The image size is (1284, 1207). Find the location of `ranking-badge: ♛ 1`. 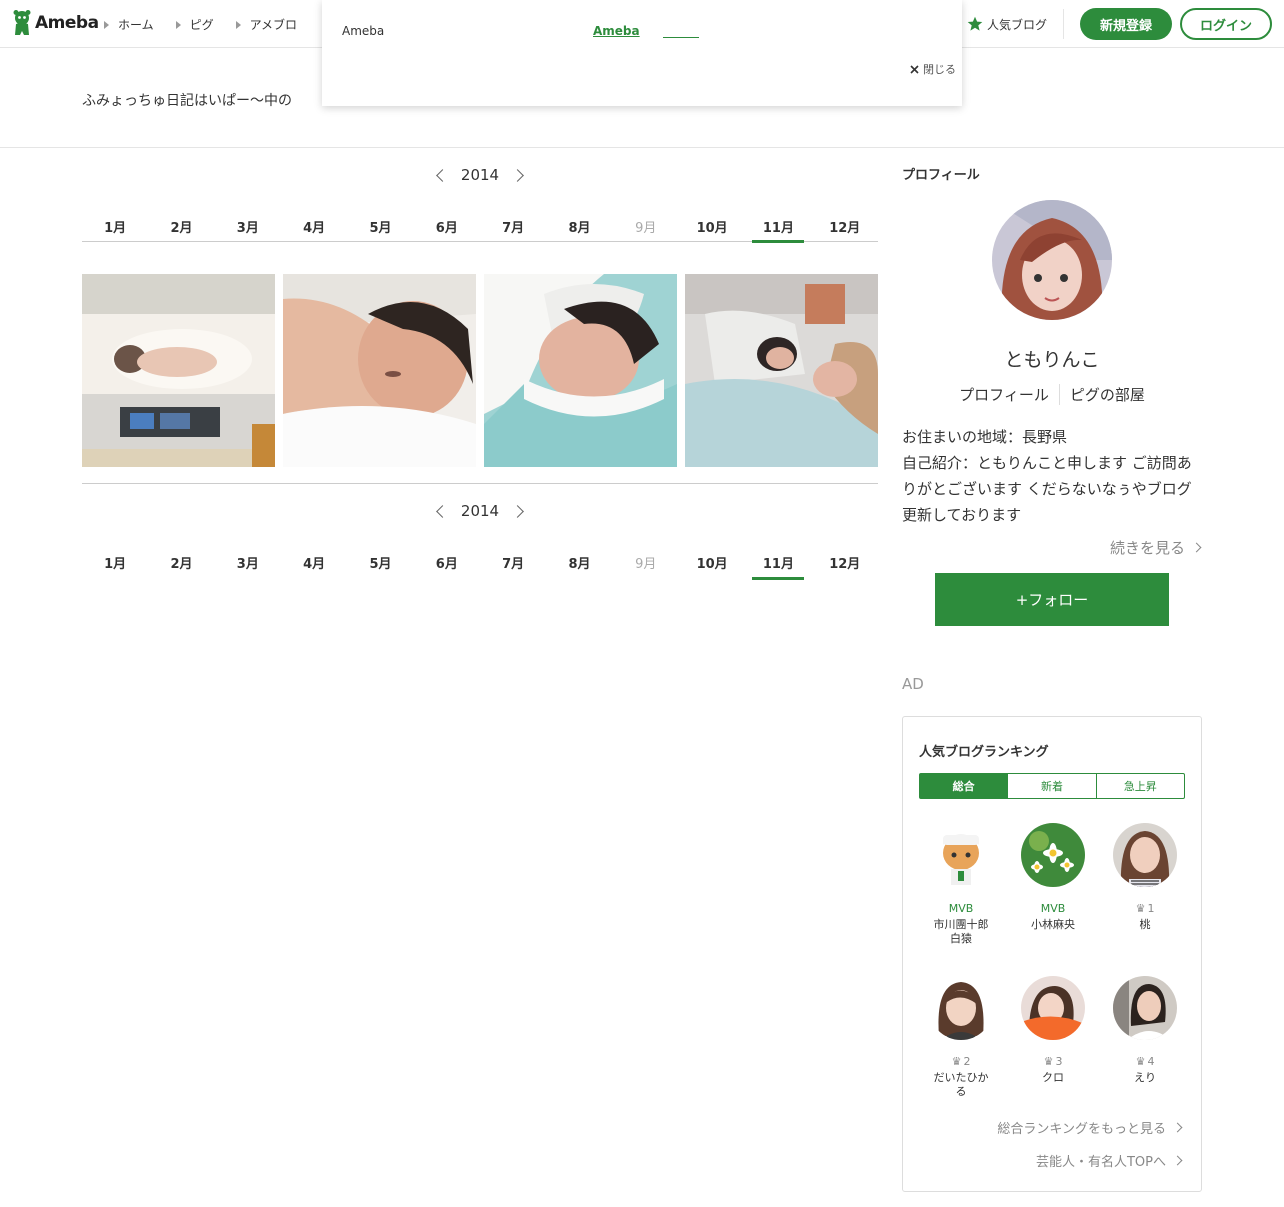

ranking-badge: ♛ 1 is located at coordinates (1145, 908).